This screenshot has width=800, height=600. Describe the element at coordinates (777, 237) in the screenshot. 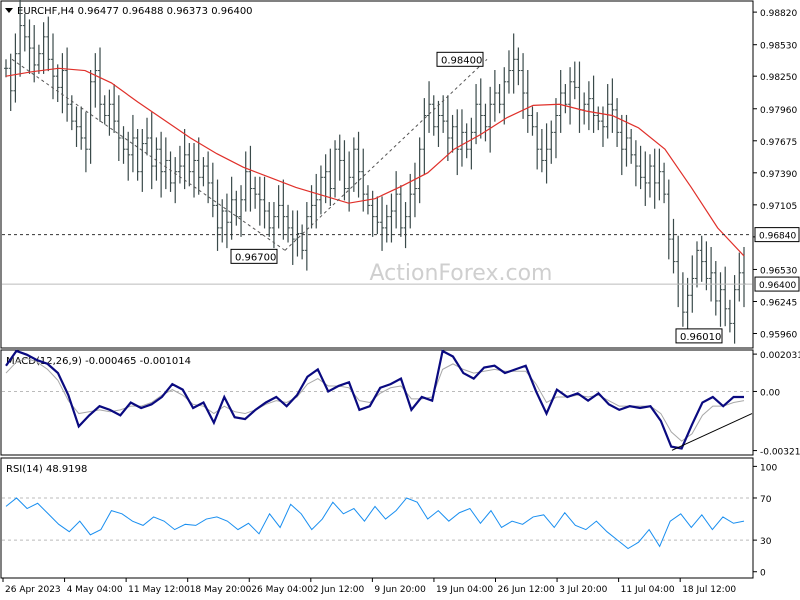

I see `resistance-level-label: 0.96840` at that location.